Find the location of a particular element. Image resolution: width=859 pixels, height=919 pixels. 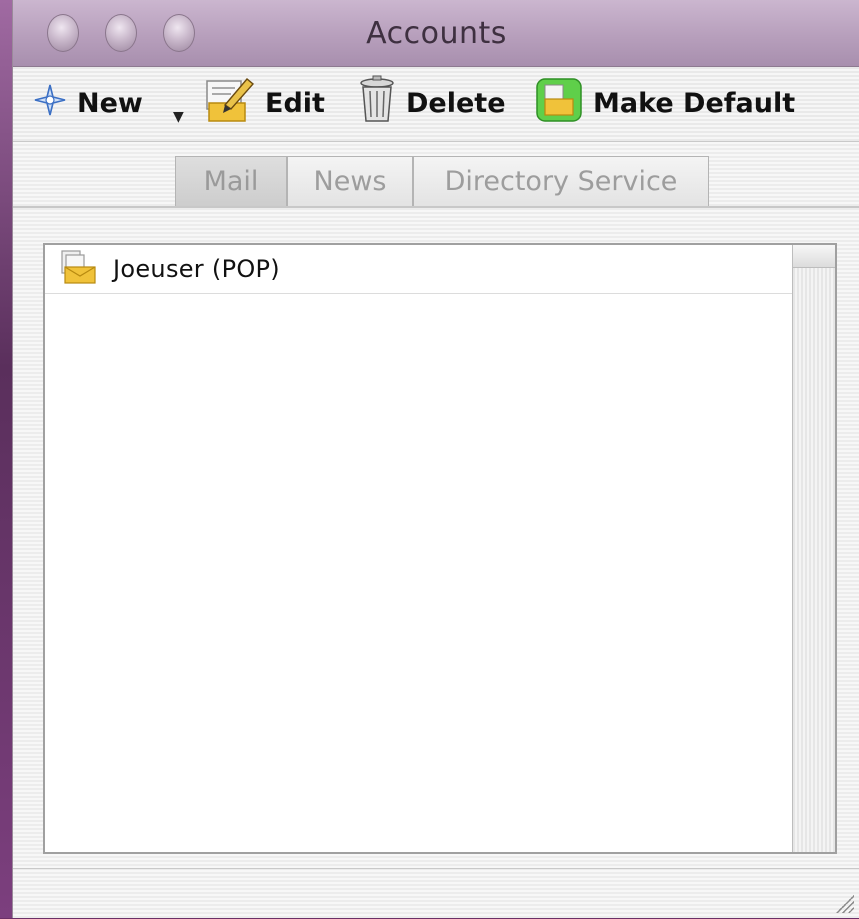

account-name: Joeuser (POP) is located at coordinates (196, 269).